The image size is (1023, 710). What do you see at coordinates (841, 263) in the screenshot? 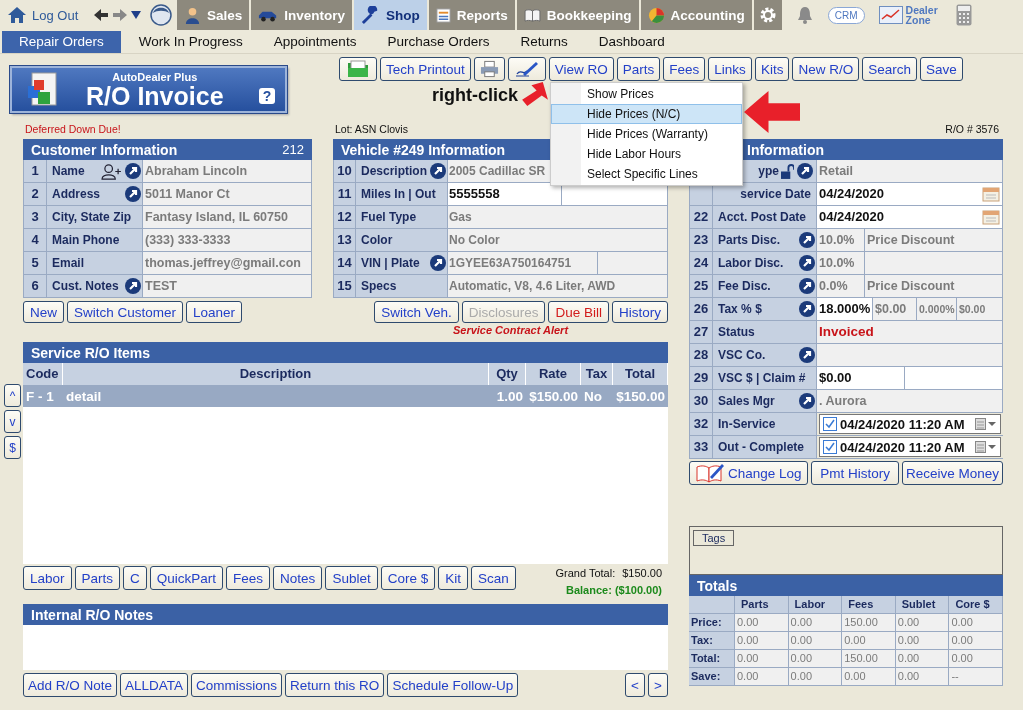
I see `value-cell: 10.0%` at bounding box center [841, 263].